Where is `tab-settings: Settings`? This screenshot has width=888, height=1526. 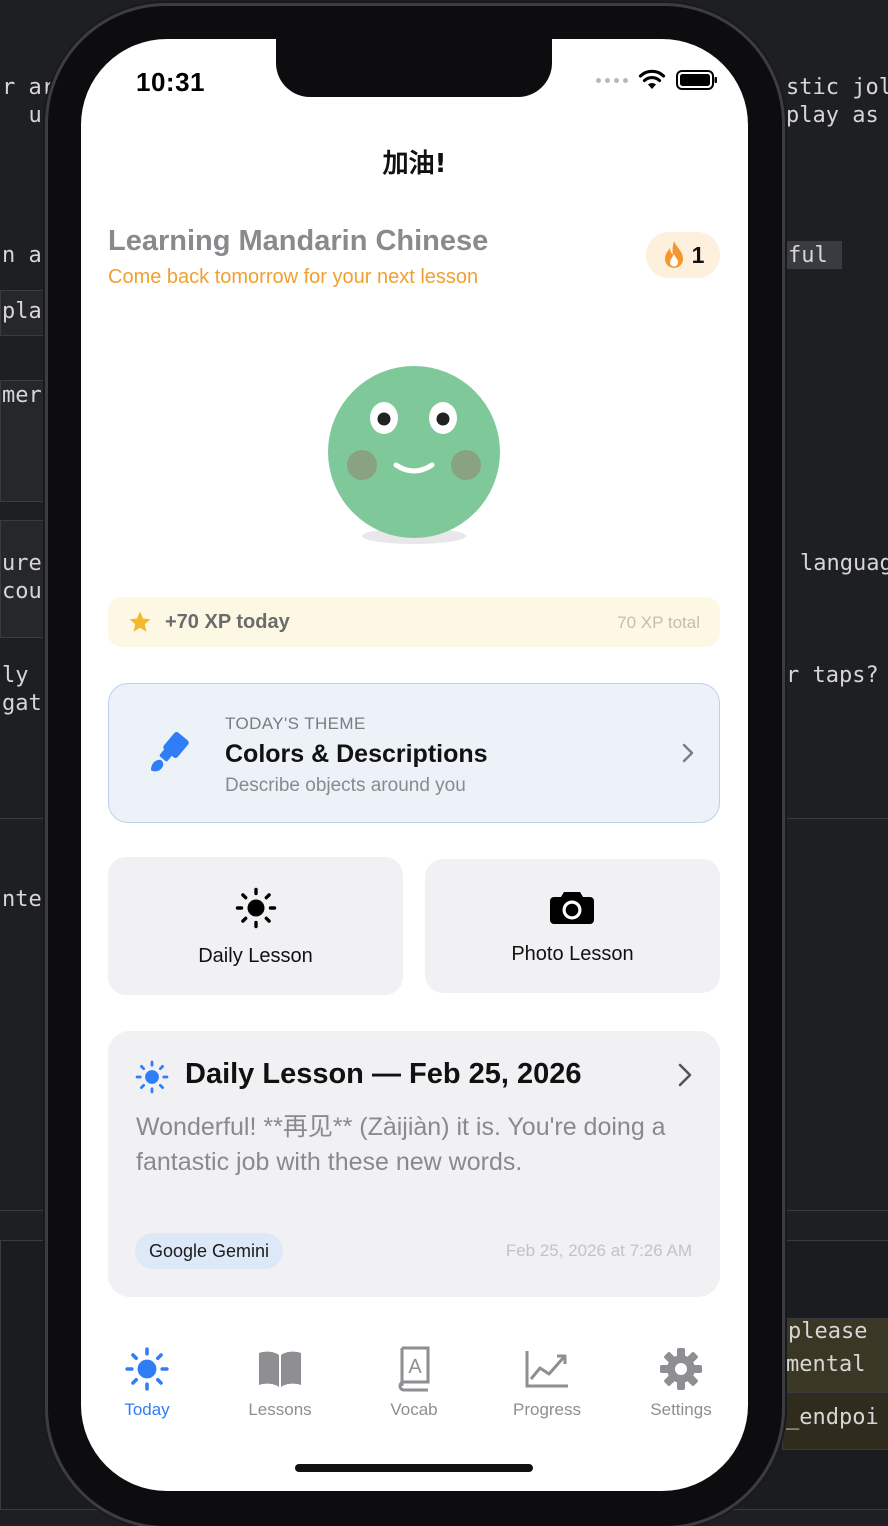 tab-settings: Settings is located at coordinates (681, 1382).